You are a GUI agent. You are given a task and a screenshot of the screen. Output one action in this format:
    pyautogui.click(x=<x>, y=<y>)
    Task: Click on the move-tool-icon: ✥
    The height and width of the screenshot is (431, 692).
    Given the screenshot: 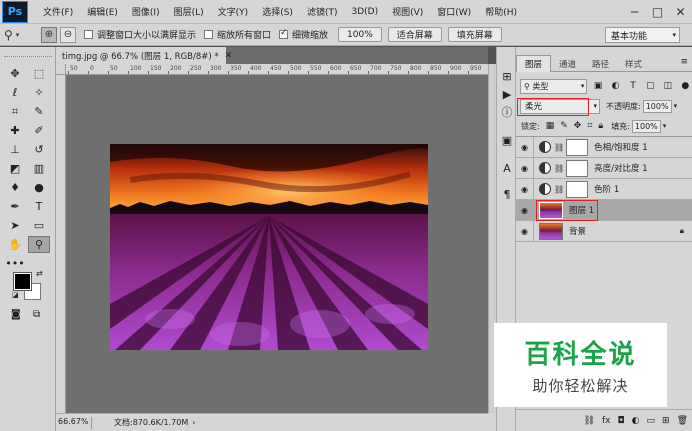 What is the action you would take?
    pyautogui.click(x=15, y=73)
    